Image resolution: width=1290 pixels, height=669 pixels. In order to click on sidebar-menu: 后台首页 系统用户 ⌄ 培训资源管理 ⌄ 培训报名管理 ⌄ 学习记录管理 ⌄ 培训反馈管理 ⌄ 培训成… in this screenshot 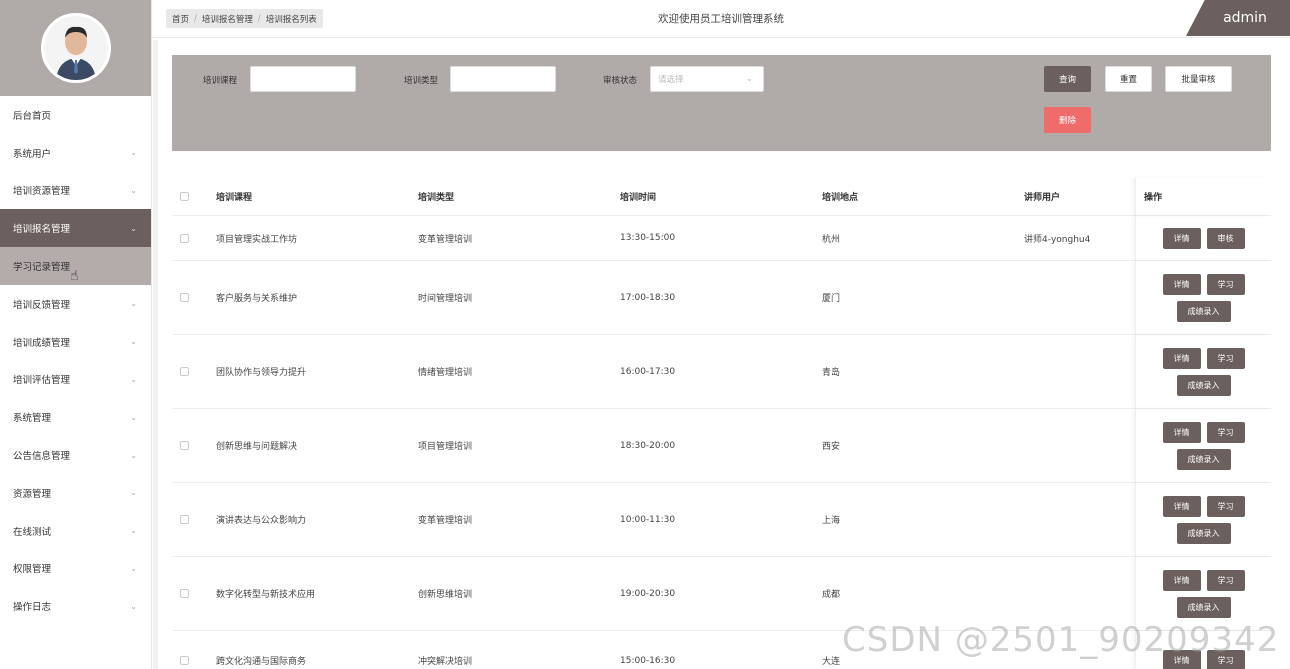, I will do `click(75, 360)`.